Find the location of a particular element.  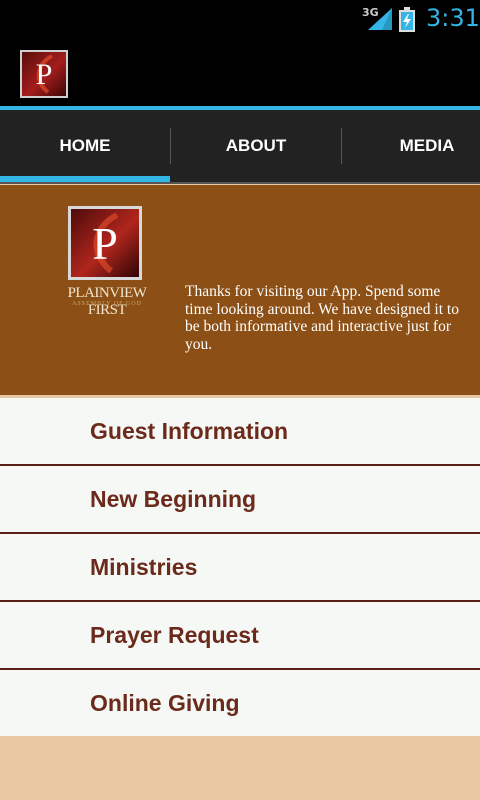

action-bar: P is located at coordinates (240, 74).